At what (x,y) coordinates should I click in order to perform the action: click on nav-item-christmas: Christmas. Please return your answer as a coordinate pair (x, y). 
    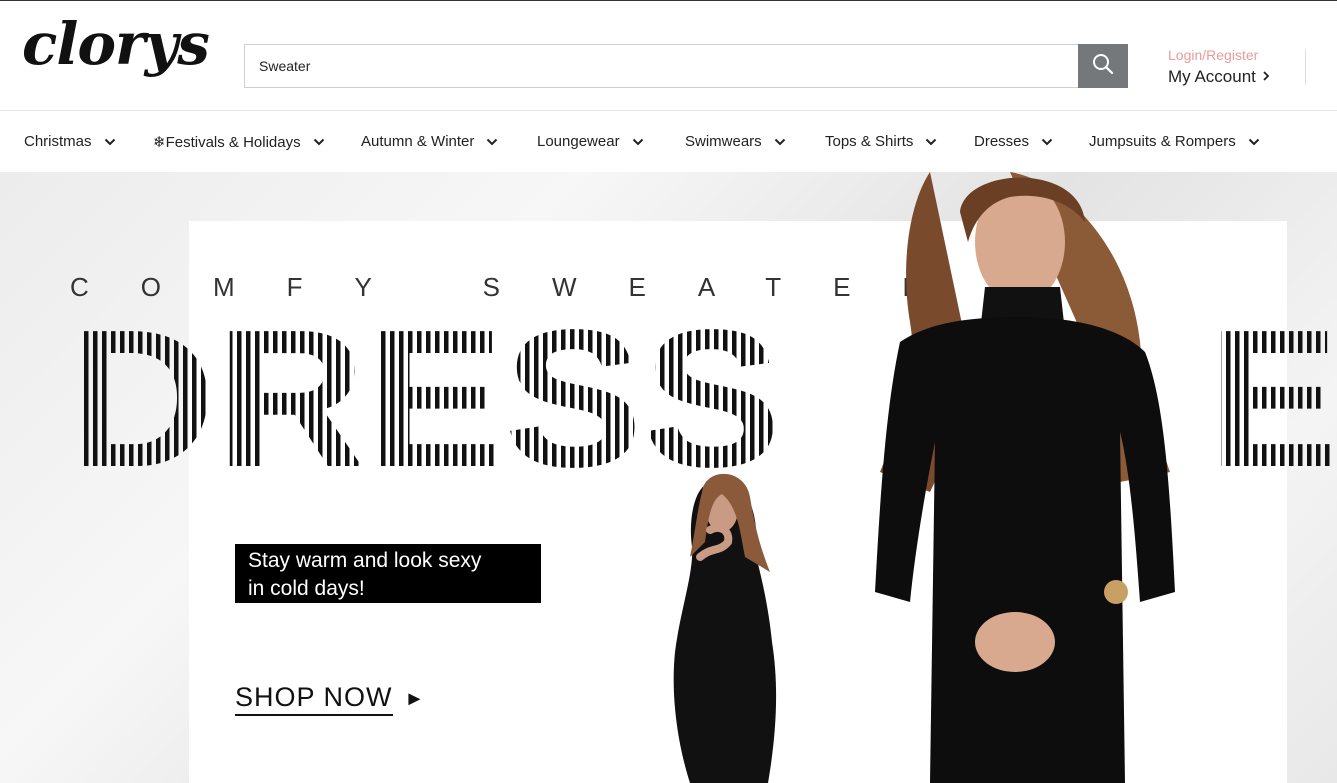
    Looking at the image, I should click on (70, 141).